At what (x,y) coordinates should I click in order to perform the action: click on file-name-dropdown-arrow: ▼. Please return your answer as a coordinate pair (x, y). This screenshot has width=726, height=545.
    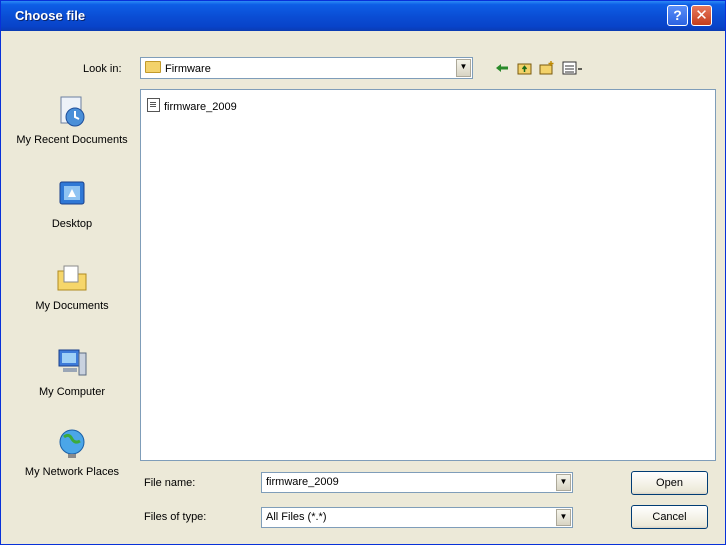
    Looking at the image, I should click on (563, 482).